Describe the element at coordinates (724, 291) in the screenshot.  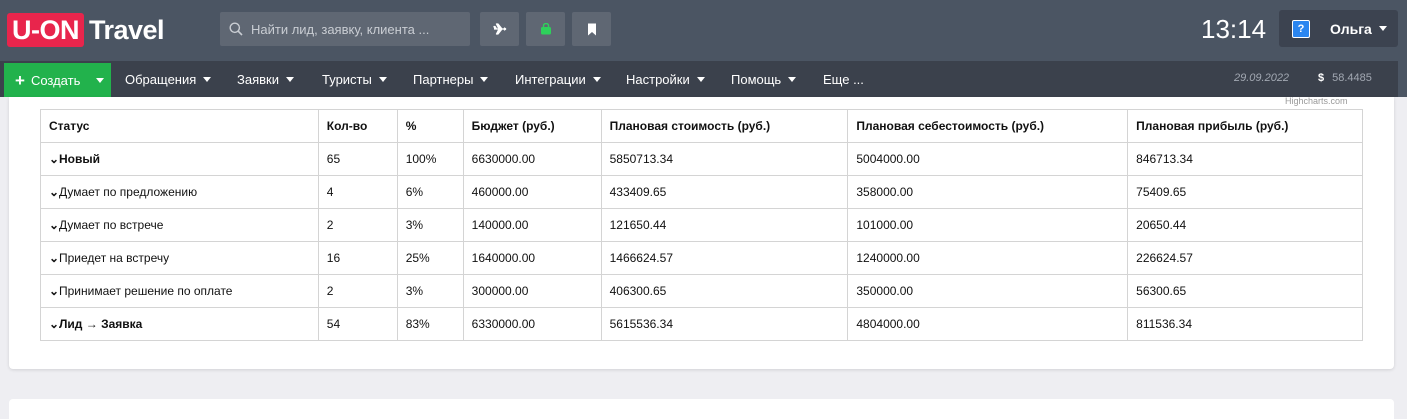
I see `value-cell: 406300.65` at that location.